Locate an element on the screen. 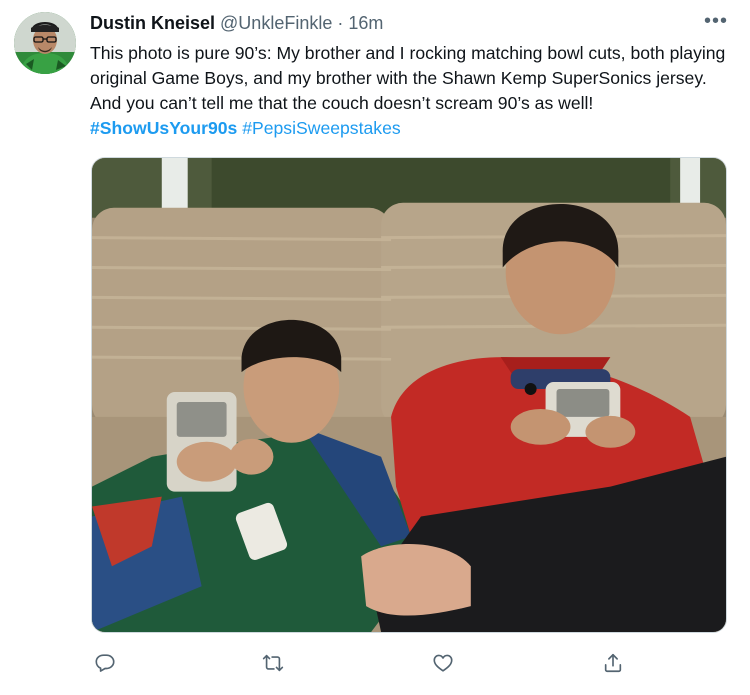  more-options-button: ••• is located at coordinates (716, 23).